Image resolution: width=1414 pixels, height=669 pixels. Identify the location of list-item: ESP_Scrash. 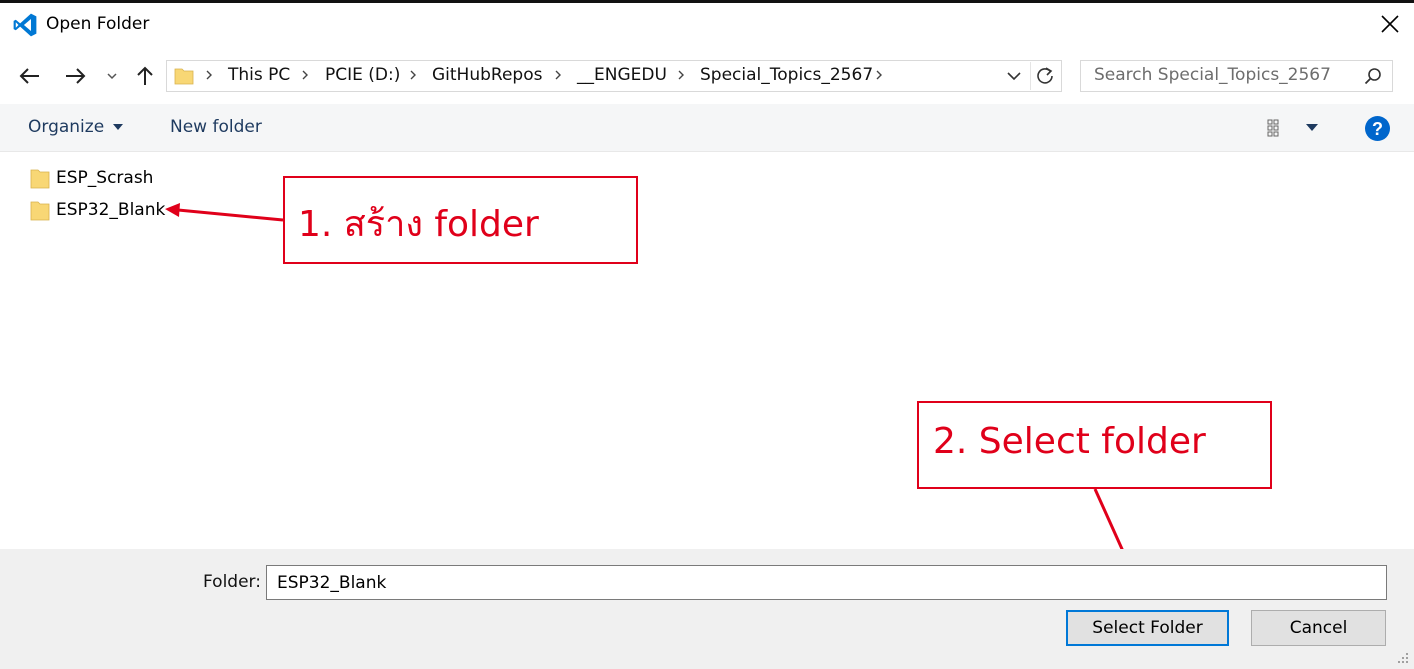
(91, 178).